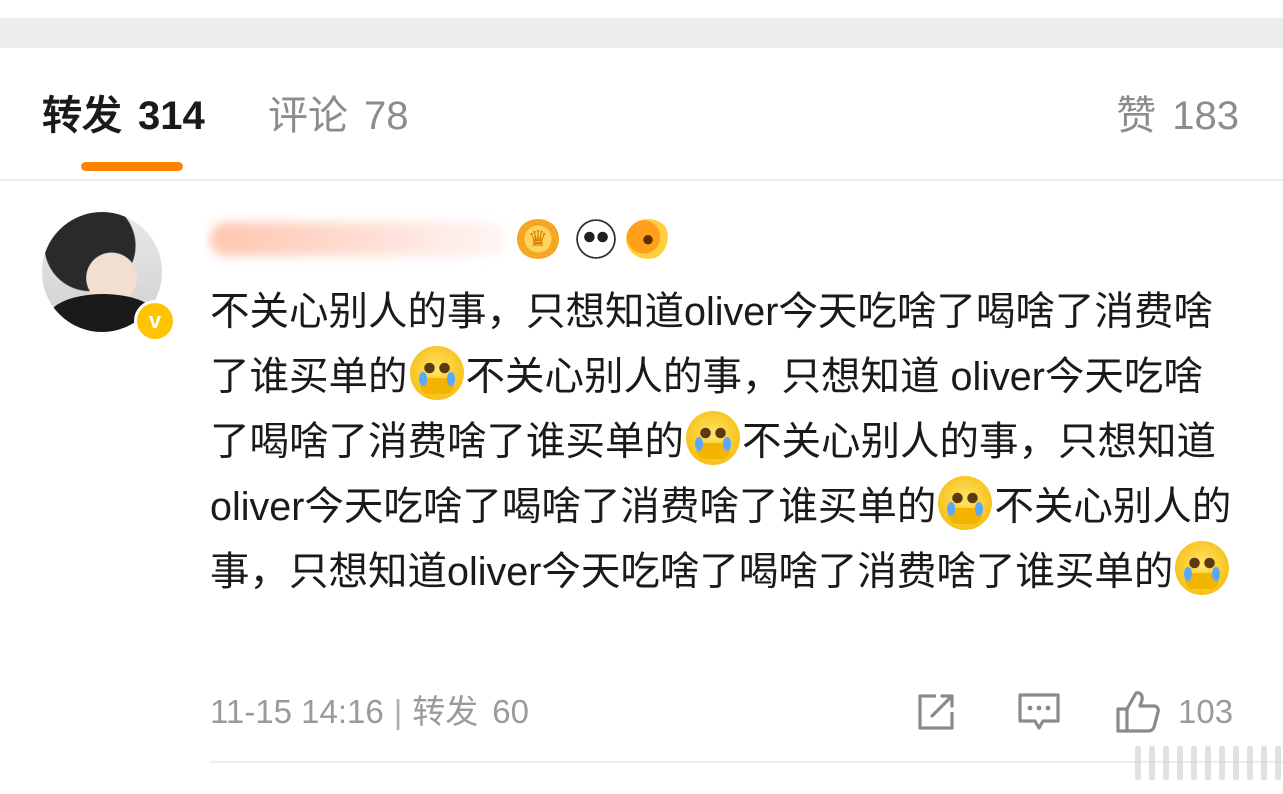  What do you see at coordinates (1136, 116) in the screenshot?
I see `tab-like-label: 赞` at bounding box center [1136, 116].